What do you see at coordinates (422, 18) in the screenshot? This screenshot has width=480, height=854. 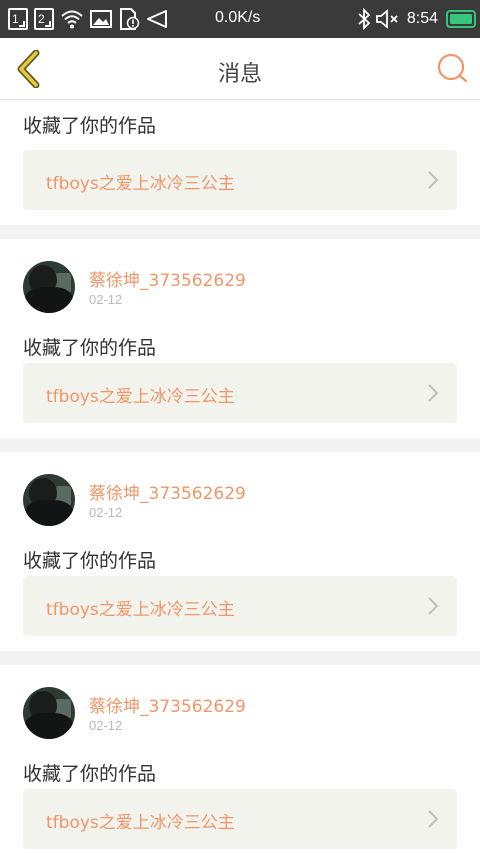 I see `clock: 8:54` at bounding box center [422, 18].